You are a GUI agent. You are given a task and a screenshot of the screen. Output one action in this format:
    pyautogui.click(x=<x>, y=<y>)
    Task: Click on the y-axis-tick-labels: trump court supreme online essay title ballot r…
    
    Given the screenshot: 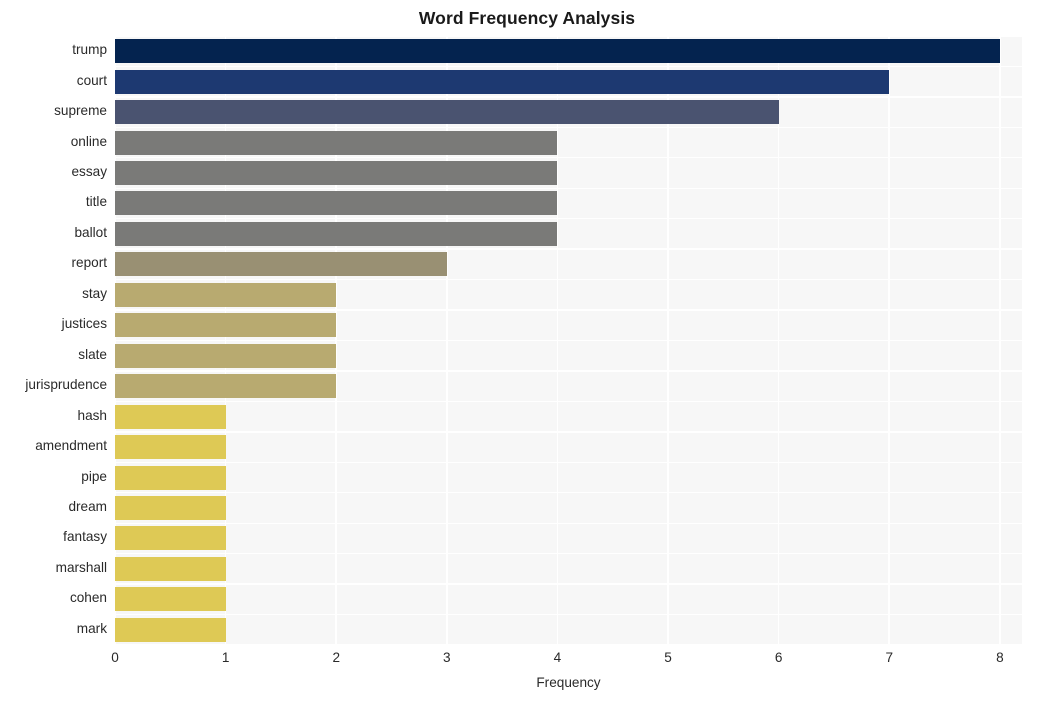 What is the action you would take?
    pyautogui.click(x=53, y=340)
    